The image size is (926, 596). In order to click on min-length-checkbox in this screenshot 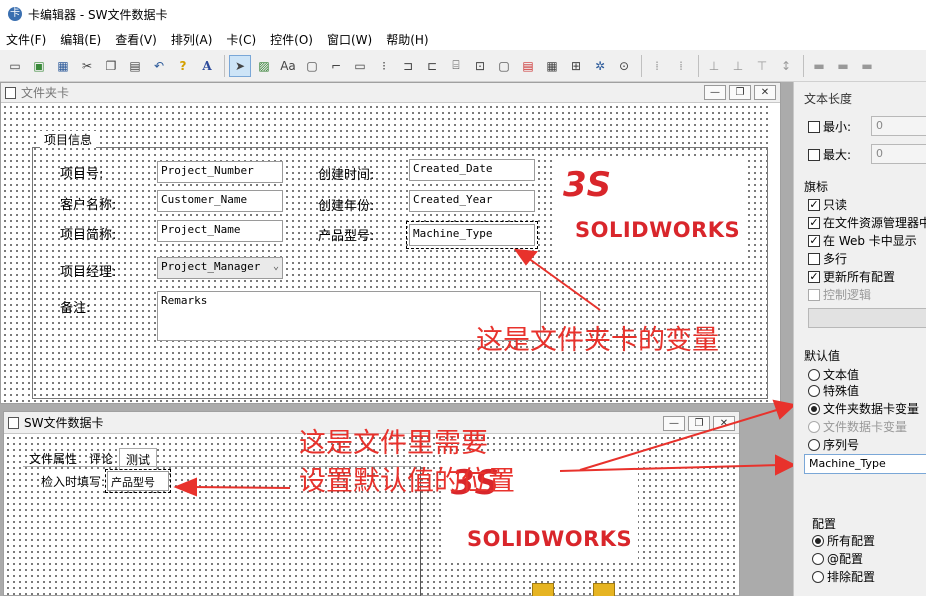, I will do `click(814, 126)`.